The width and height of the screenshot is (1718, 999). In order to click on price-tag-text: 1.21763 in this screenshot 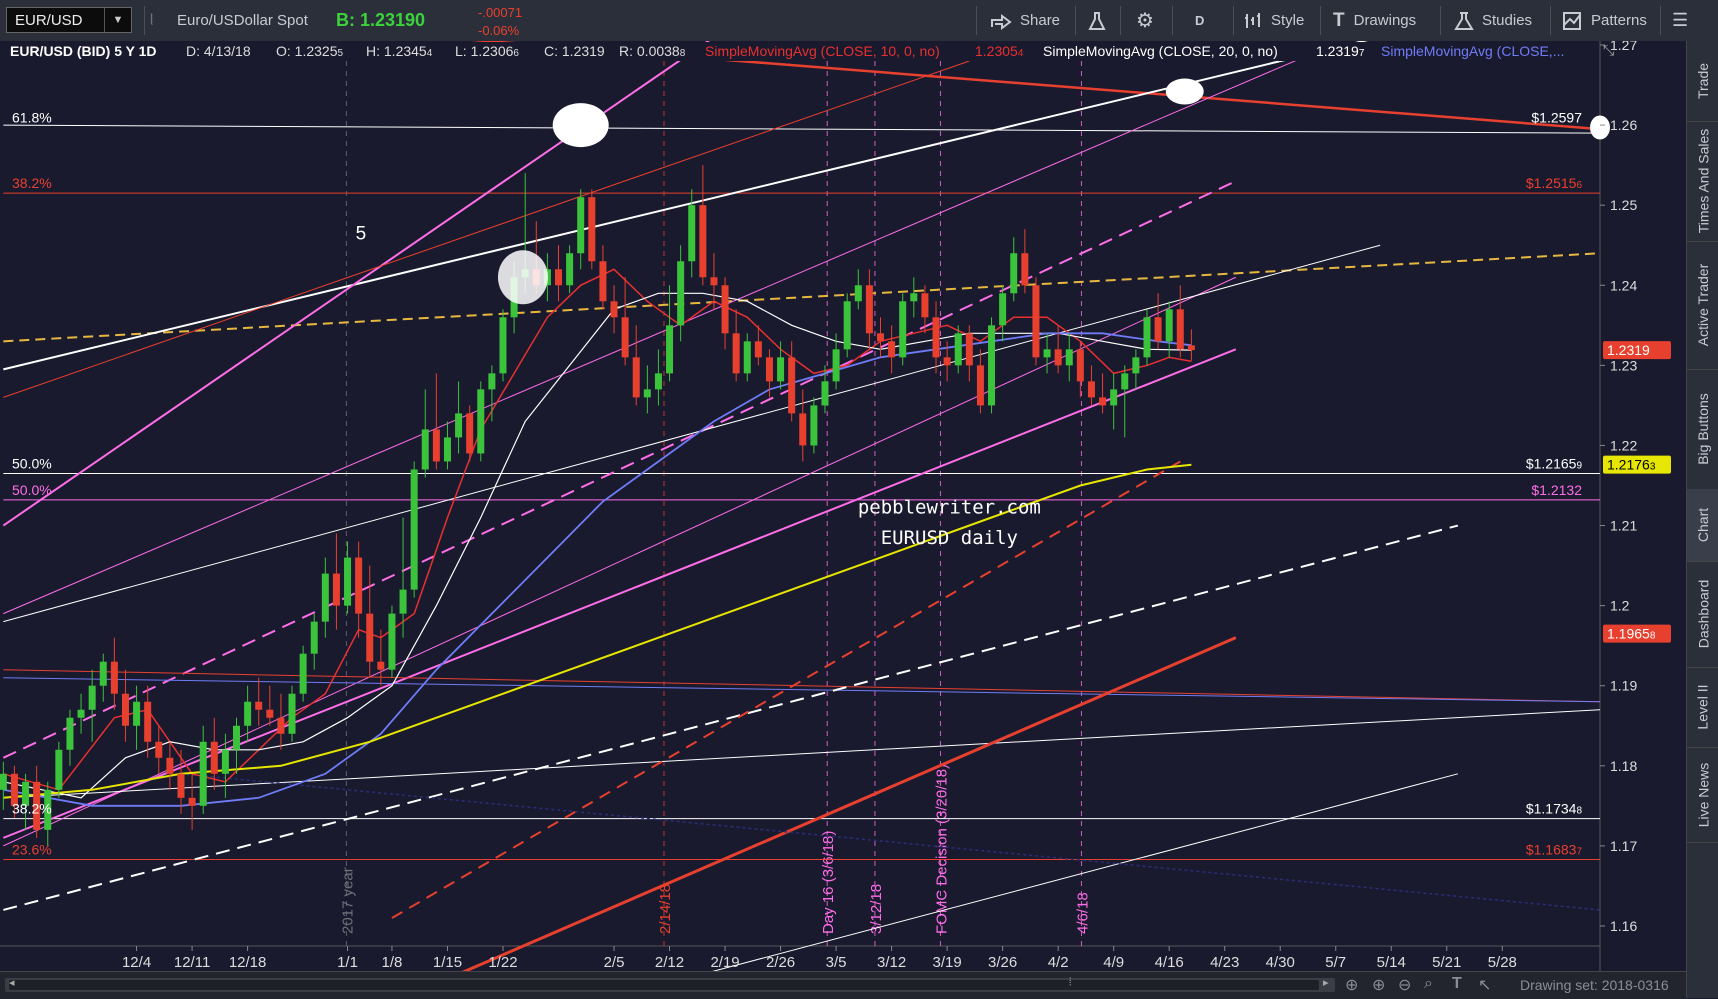, I will do `click(1631, 465)`.